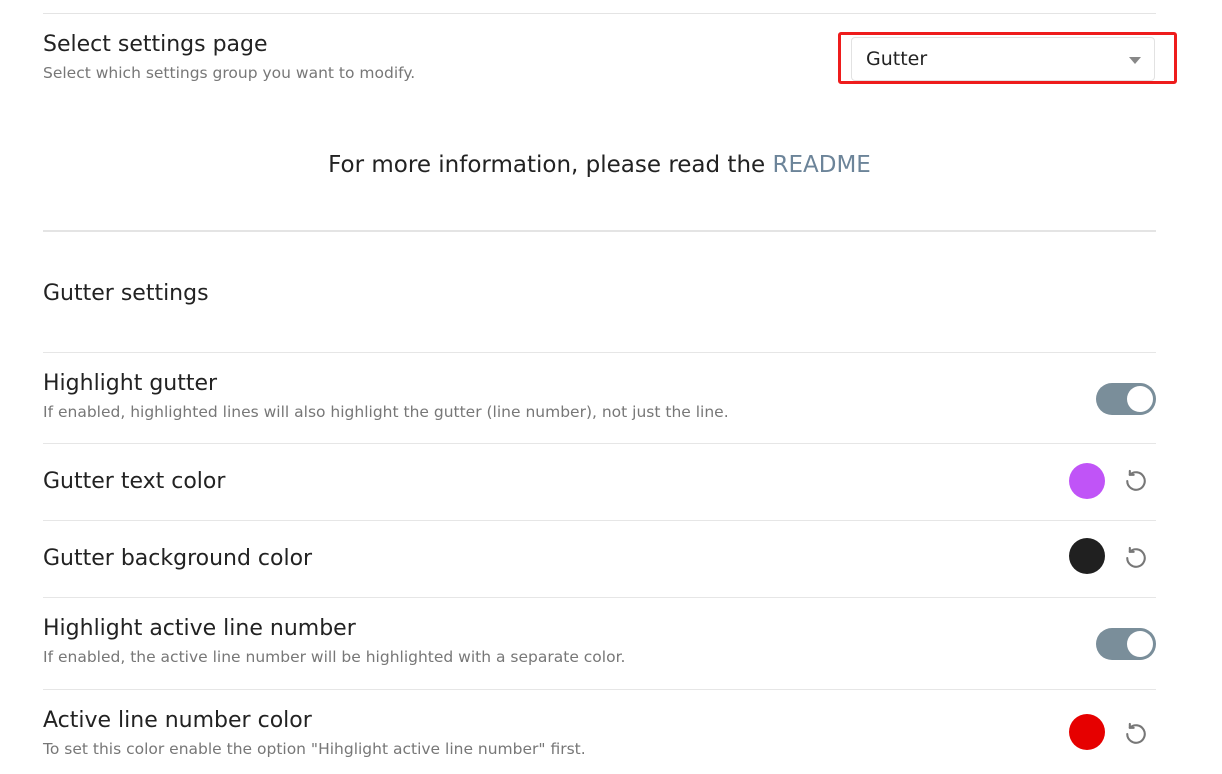 The image size is (1222, 774). Describe the element at coordinates (1003, 59) in the screenshot. I see `settings-page-dropdown: Gutter` at that location.